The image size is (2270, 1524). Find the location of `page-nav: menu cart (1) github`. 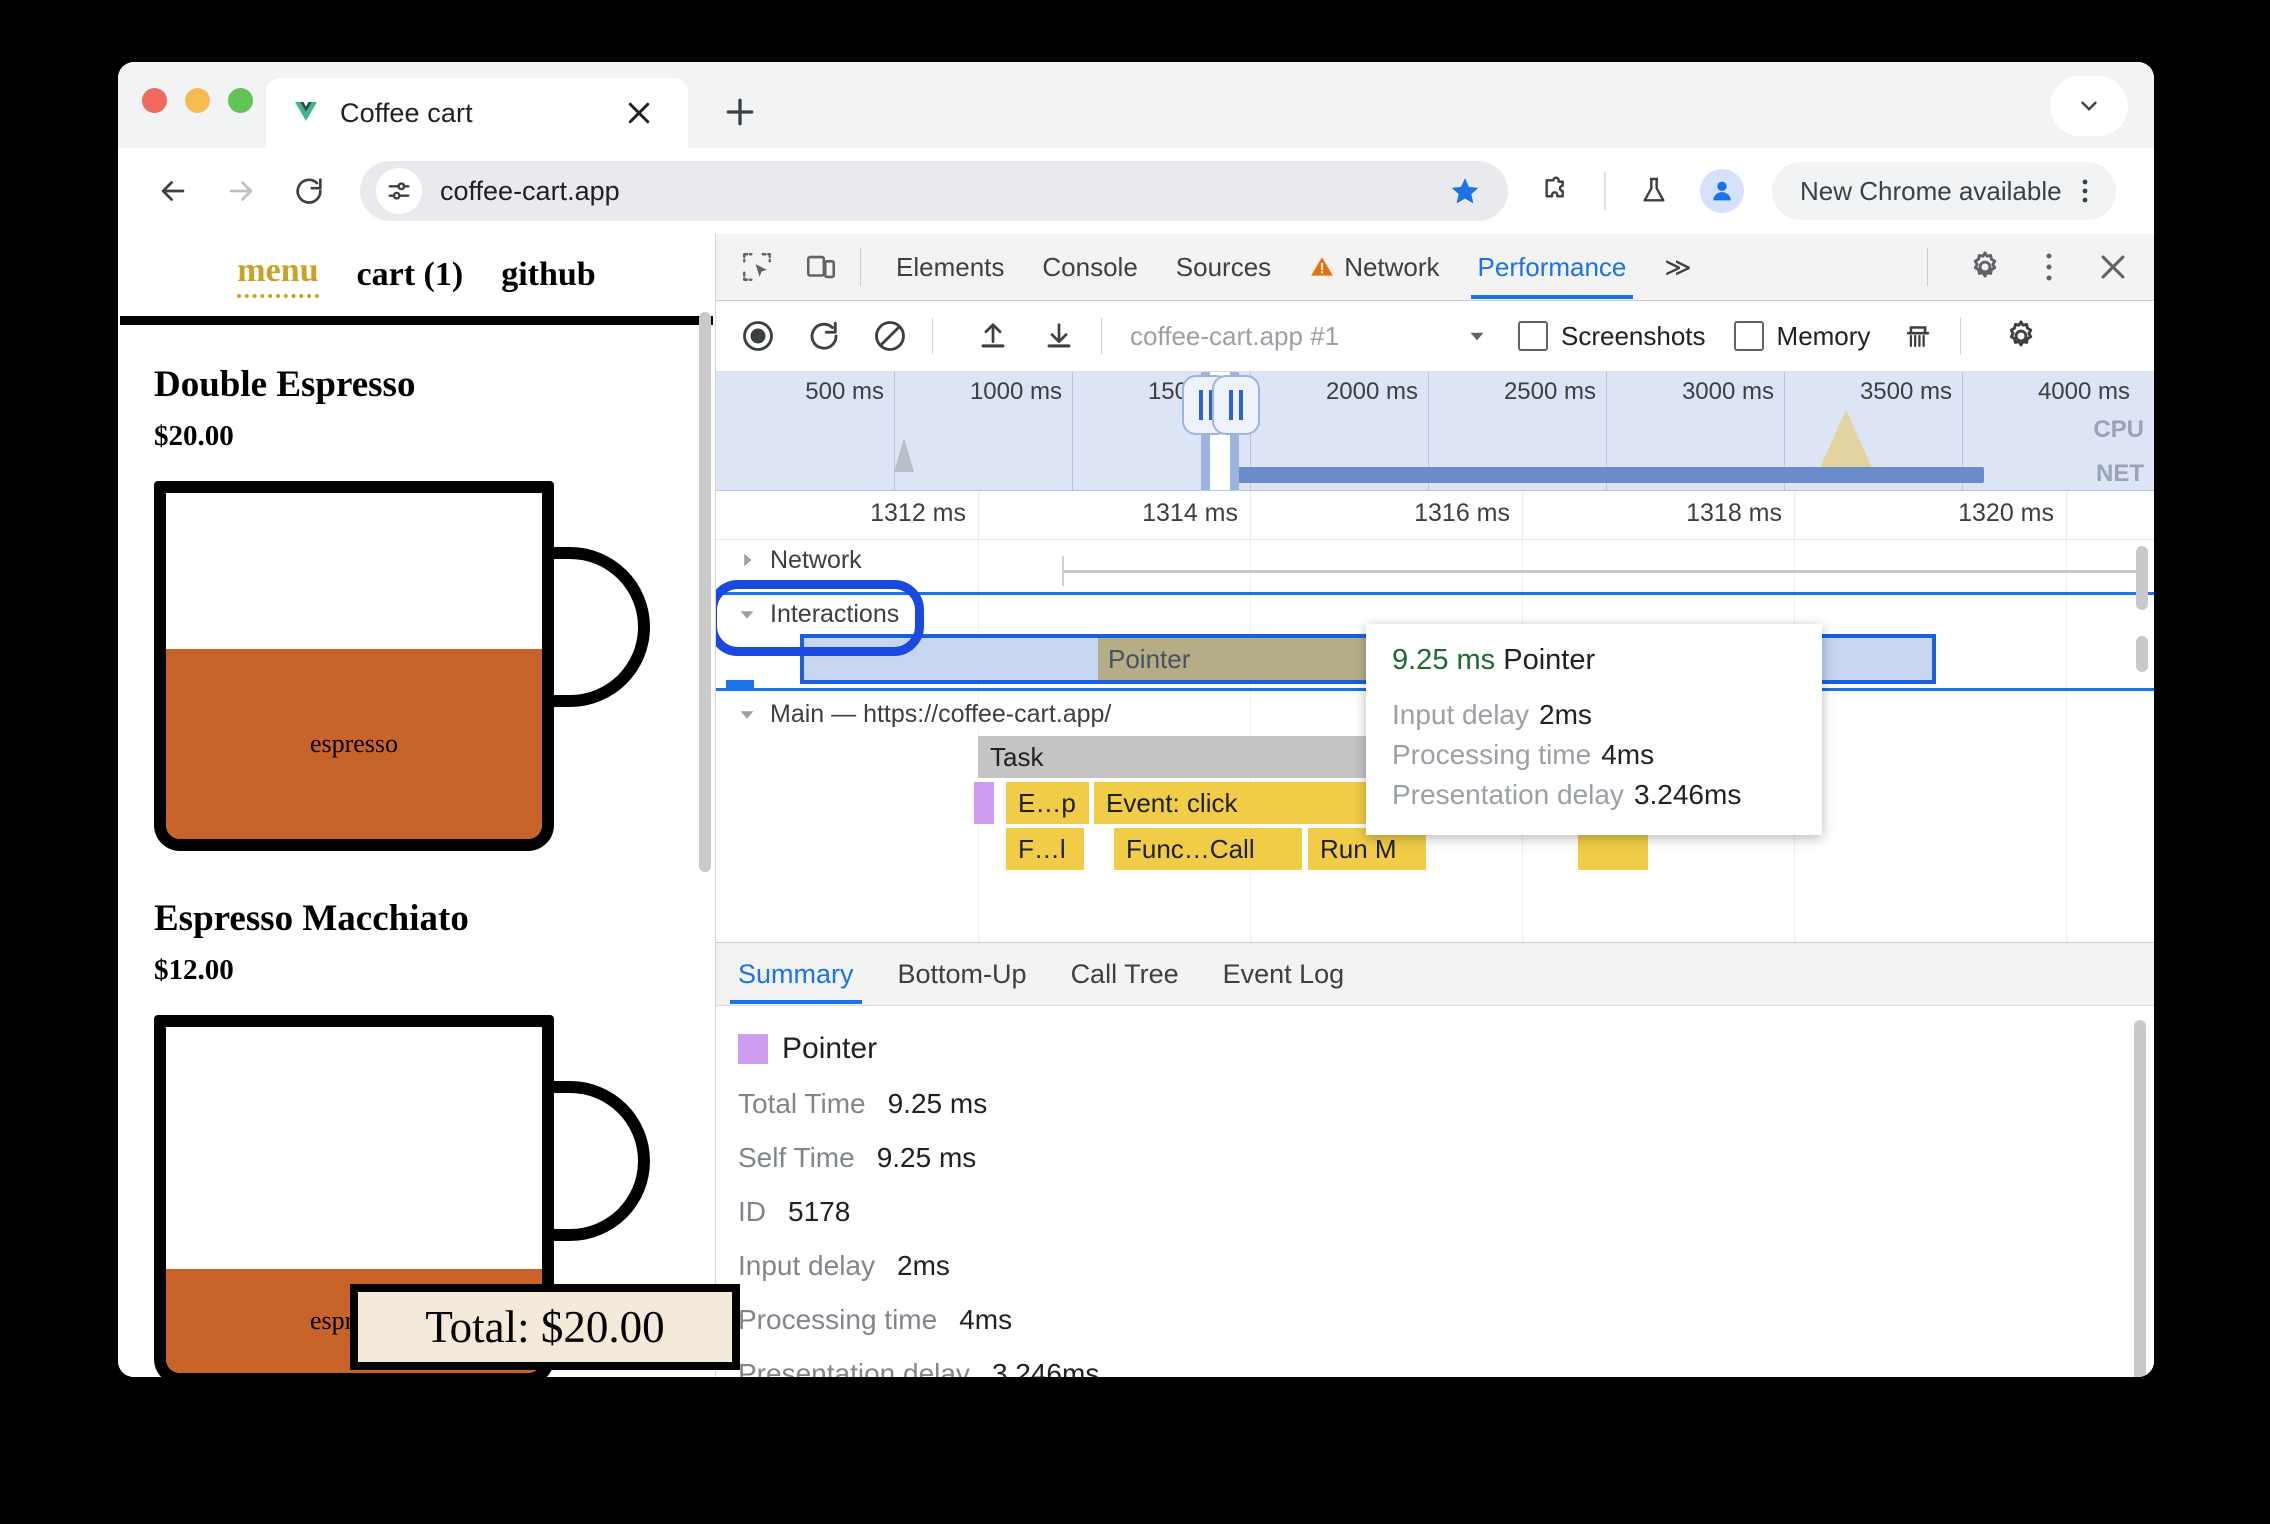

page-nav: menu cart (1) github is located at coordinates (416, 275).